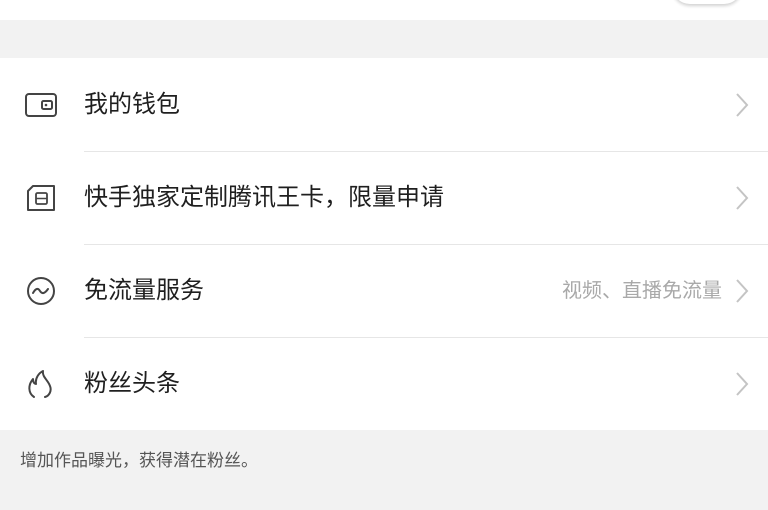  I want to click on footer-note: 增加作品曝光，获得潜在粉丝。, so click(139, 461).